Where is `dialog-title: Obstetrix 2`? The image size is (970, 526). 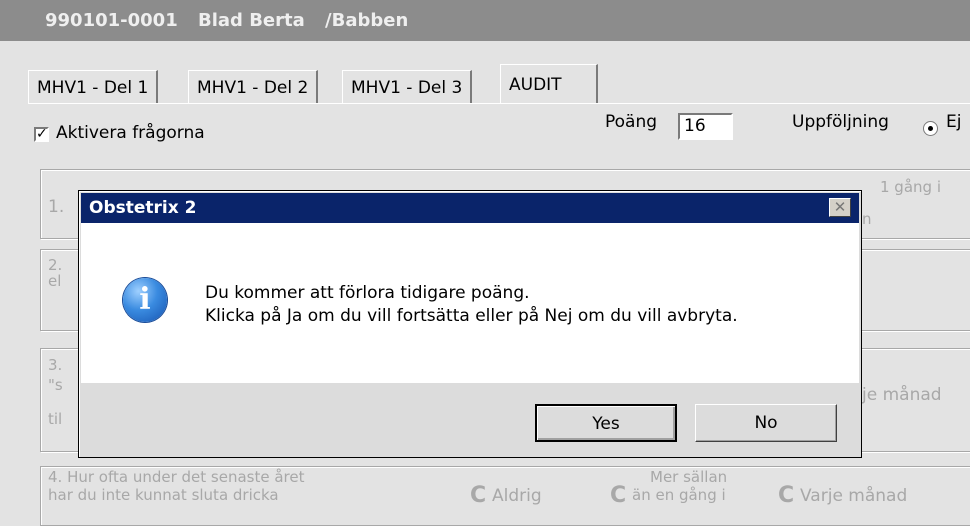 dialog-title: Obstetrix 2 is located at coordinates (143, 208).